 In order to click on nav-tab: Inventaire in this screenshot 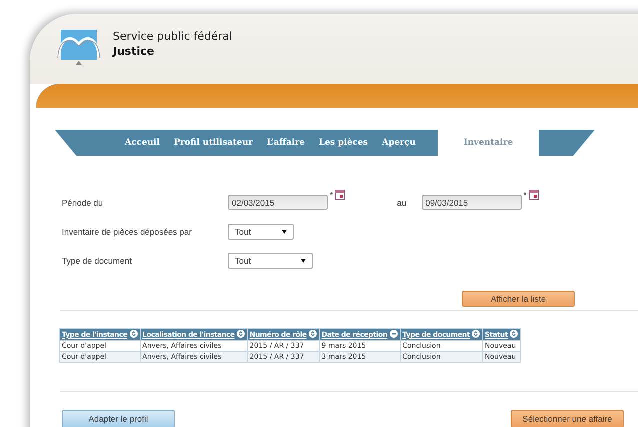, I will do `click(489, 143)`.